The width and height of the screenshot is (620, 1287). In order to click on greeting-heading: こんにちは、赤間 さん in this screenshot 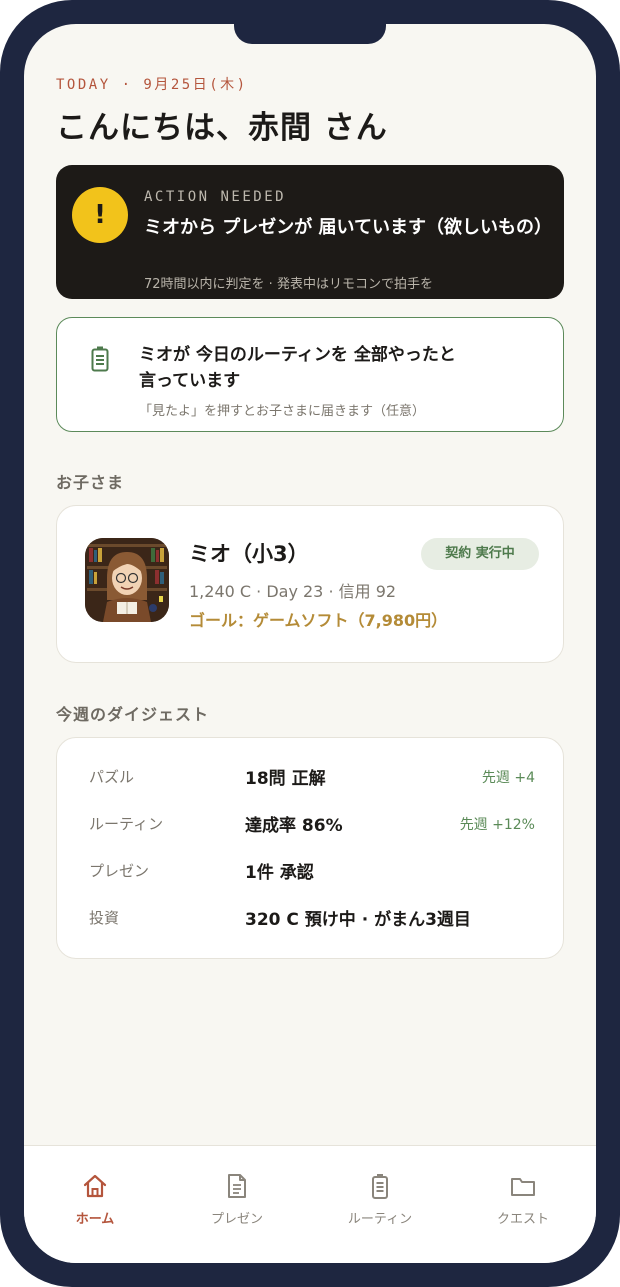, I will do `click(222, 128)`.